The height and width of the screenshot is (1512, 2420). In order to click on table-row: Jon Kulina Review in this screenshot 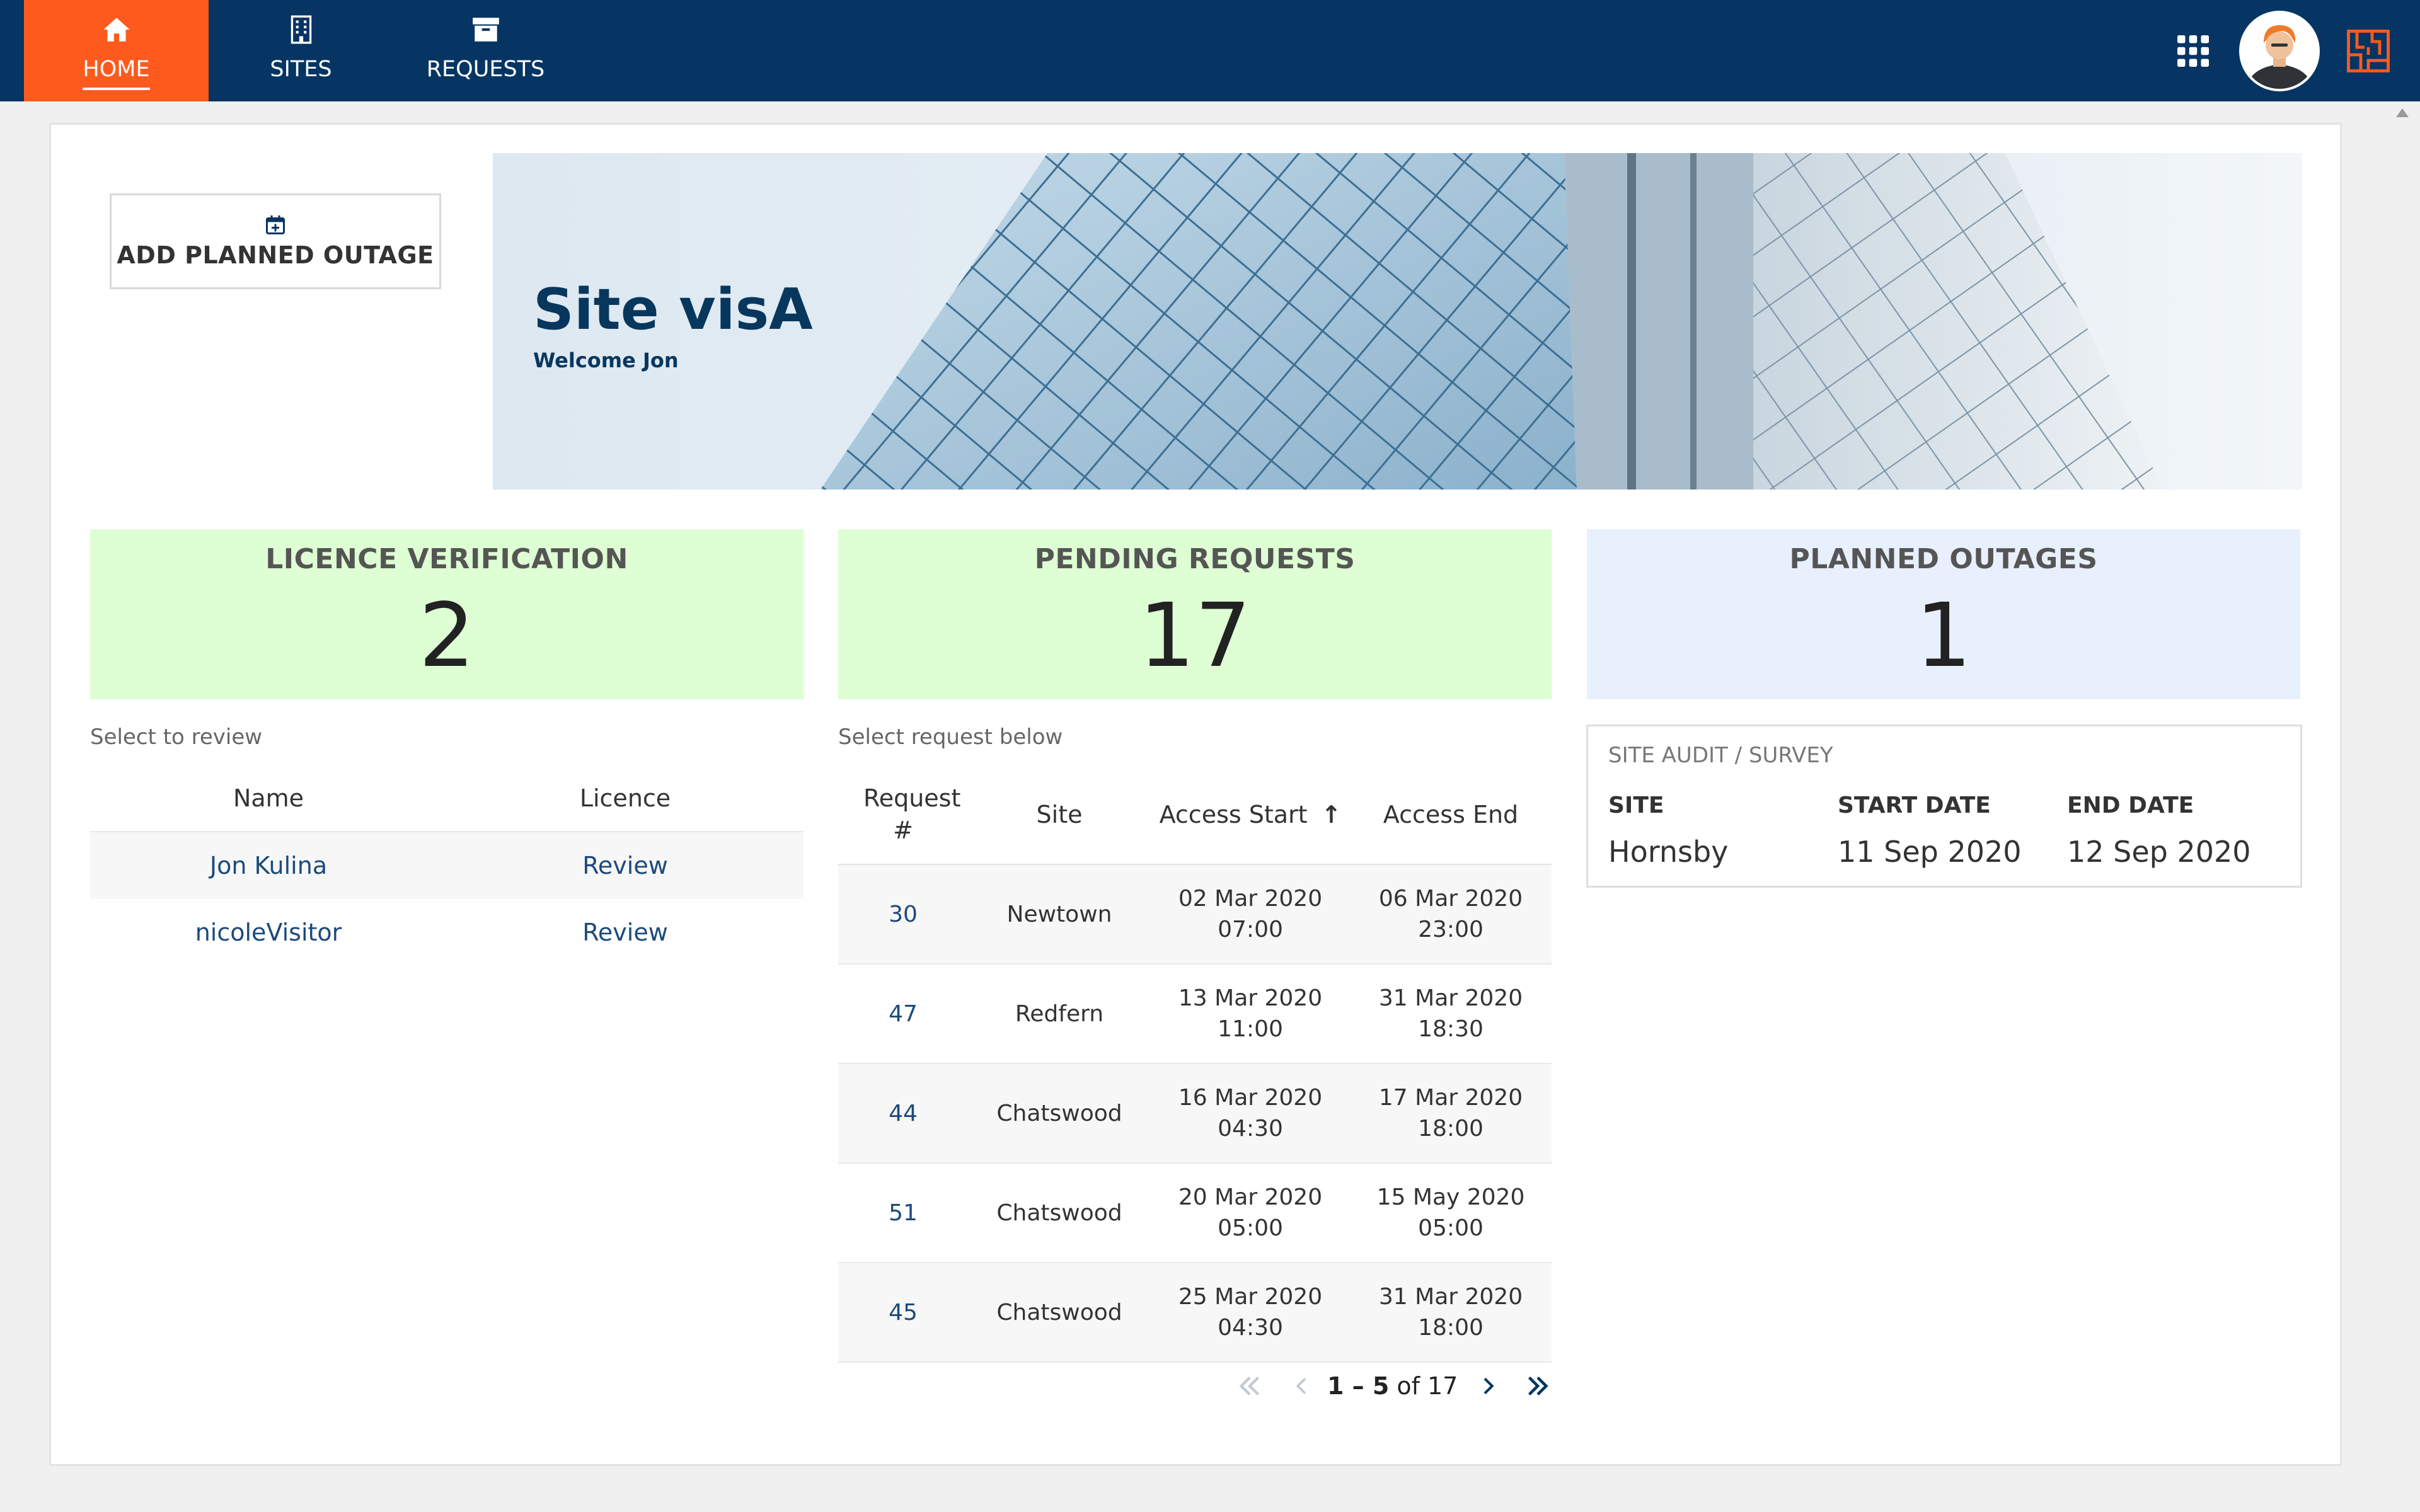, I will do `click(447, 865)`.